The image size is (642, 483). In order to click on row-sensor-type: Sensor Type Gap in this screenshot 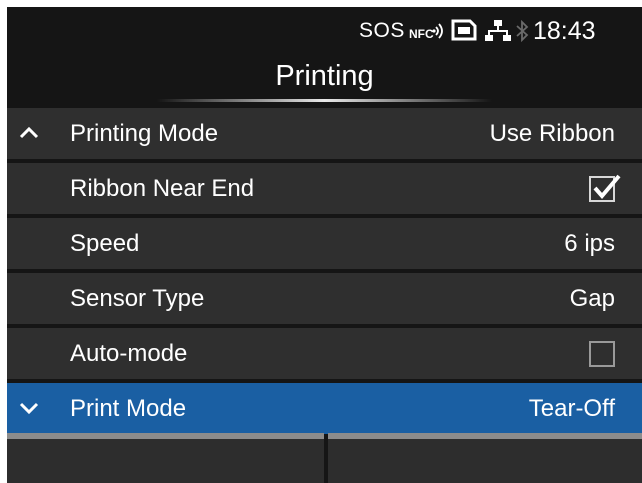, I will do `click(324, 298)`.